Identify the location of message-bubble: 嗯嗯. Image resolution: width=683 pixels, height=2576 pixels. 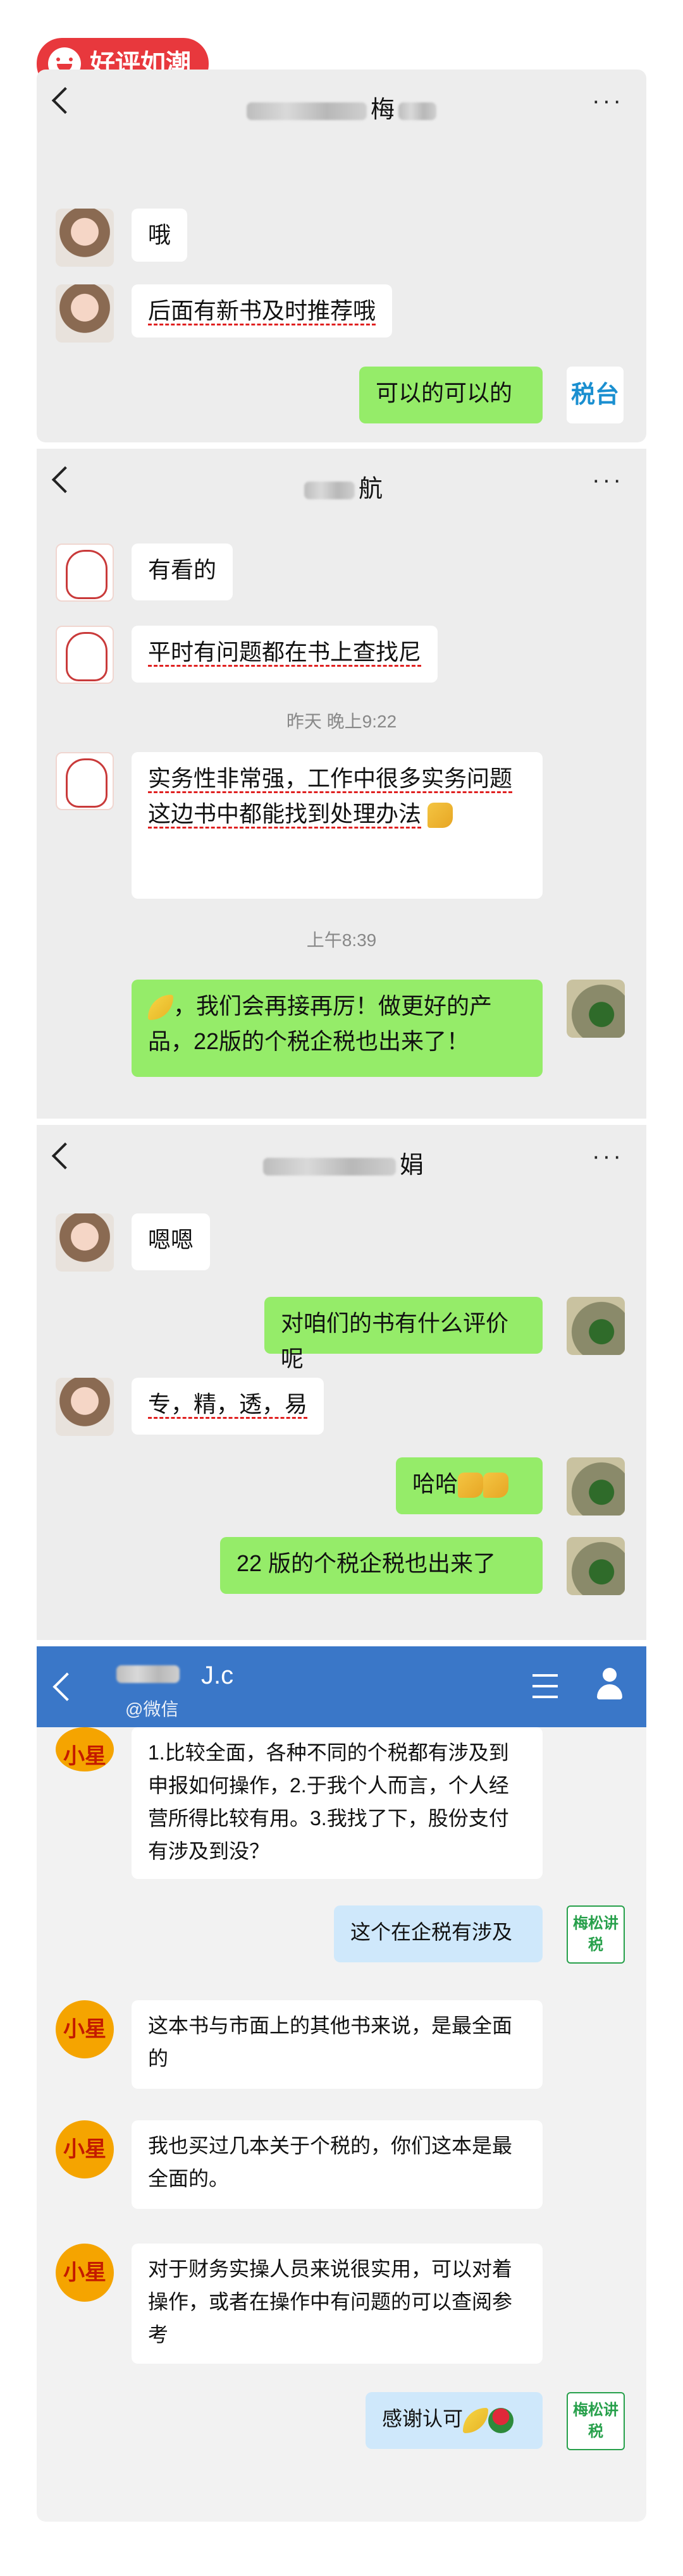
(171, 1241).